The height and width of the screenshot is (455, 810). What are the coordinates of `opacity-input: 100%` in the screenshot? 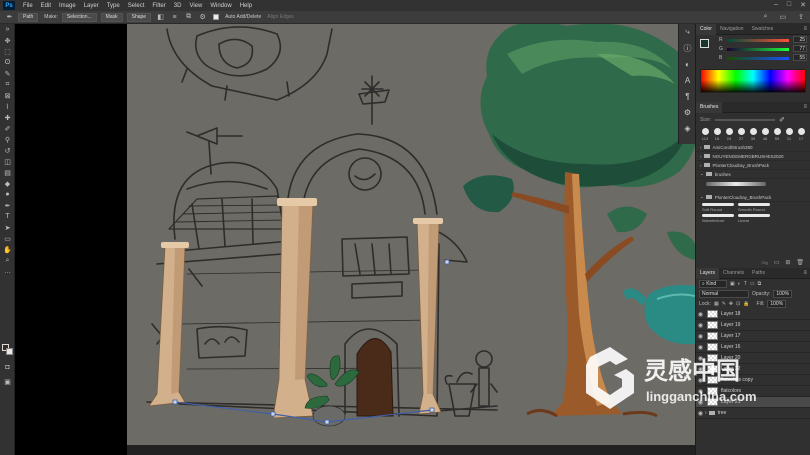 It's located at (783, 294).